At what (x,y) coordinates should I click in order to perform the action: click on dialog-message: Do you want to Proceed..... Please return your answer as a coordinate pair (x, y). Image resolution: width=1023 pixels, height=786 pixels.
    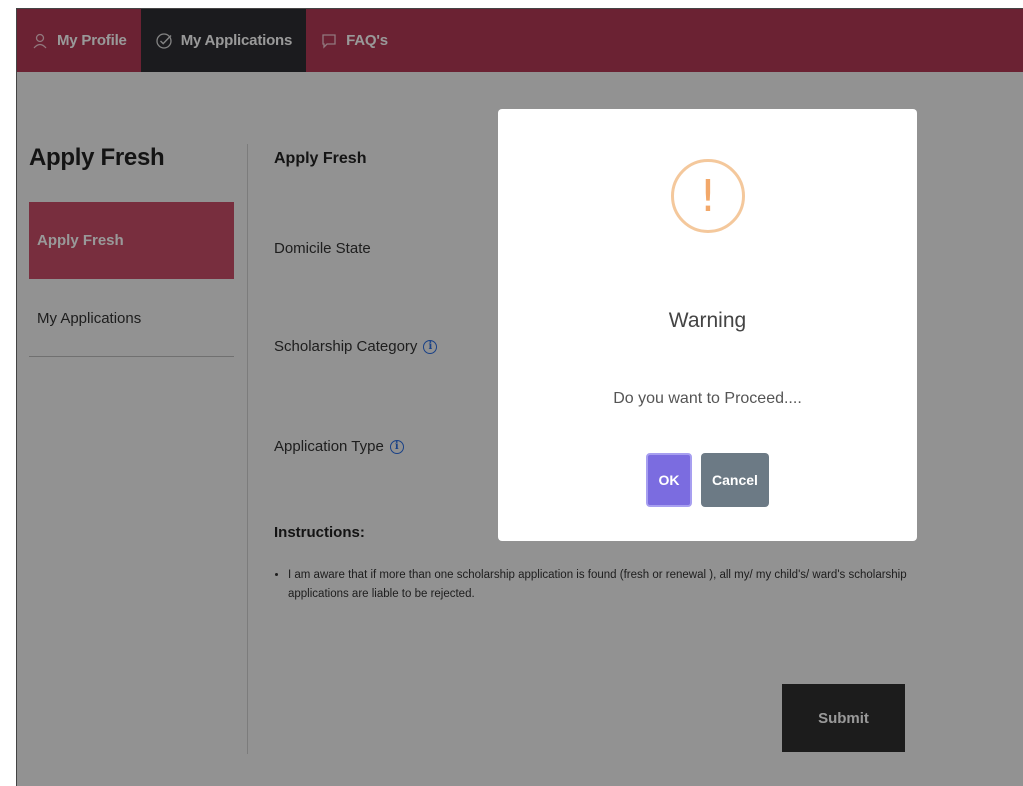
    Looking at the image, I should click on (707, 398).